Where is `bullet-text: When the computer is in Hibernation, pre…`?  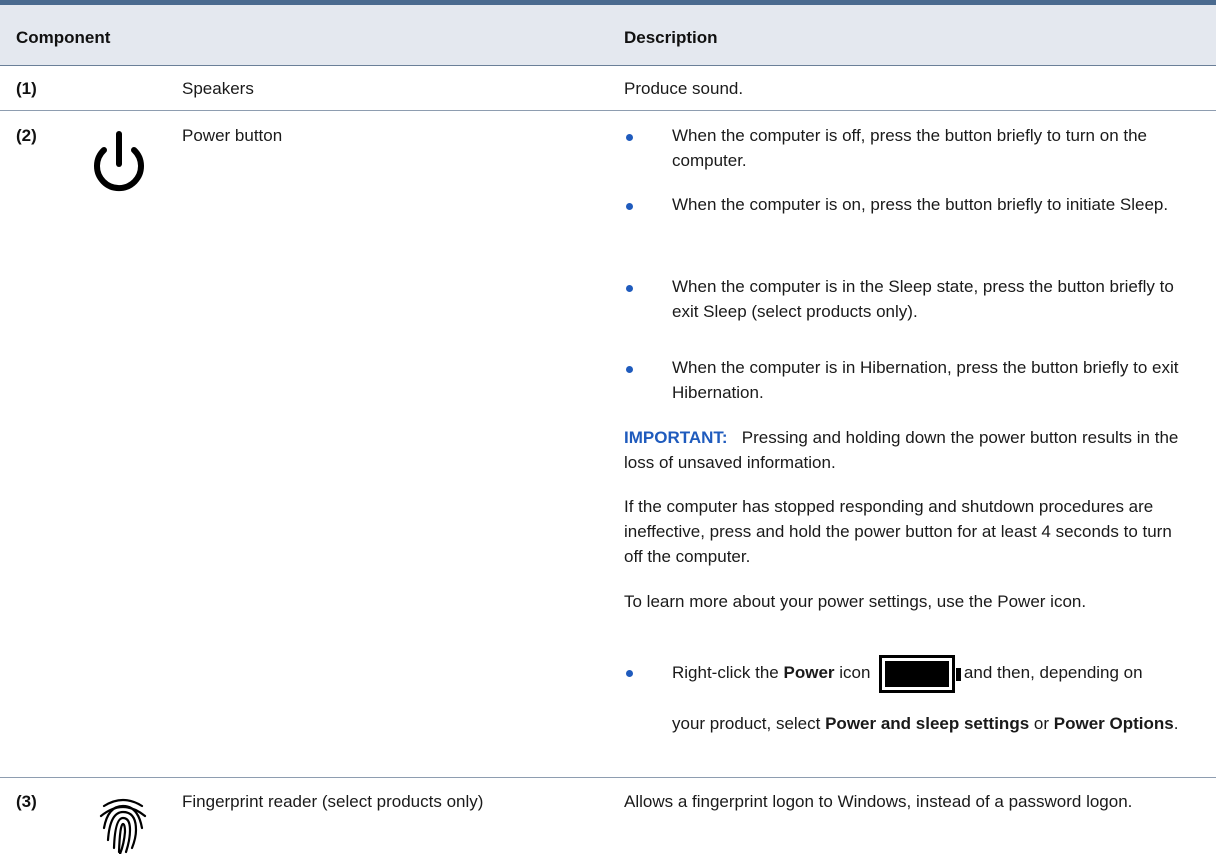
bullet-text: When the computer is in Hibernation, pre… is located at coordinates (925, 380).